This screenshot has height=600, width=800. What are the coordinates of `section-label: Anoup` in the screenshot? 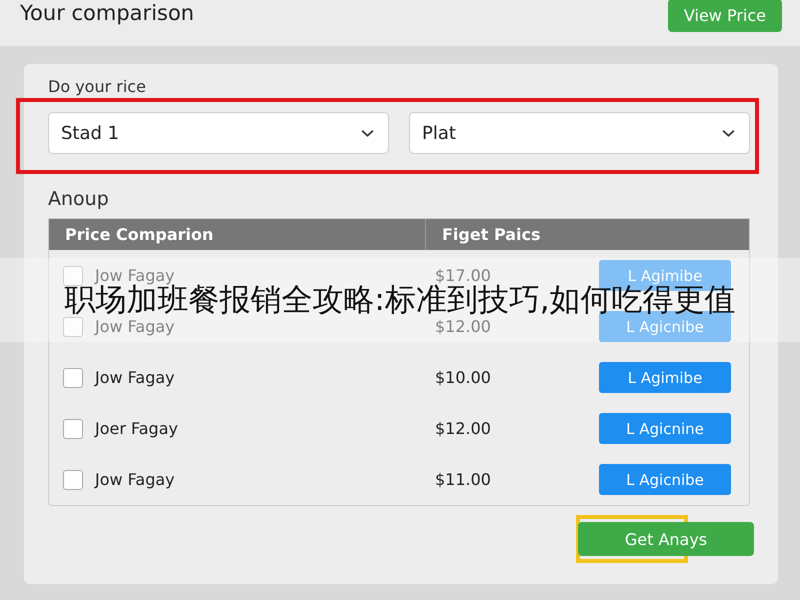 It's located at (79, 199).